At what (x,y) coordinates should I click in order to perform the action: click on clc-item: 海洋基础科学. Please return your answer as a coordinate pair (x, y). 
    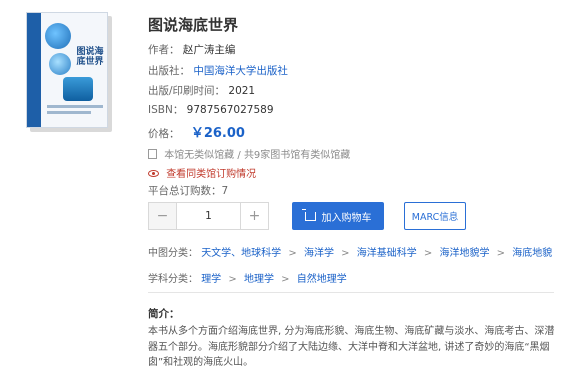
    Looking at the image, I should click on (387, 253).